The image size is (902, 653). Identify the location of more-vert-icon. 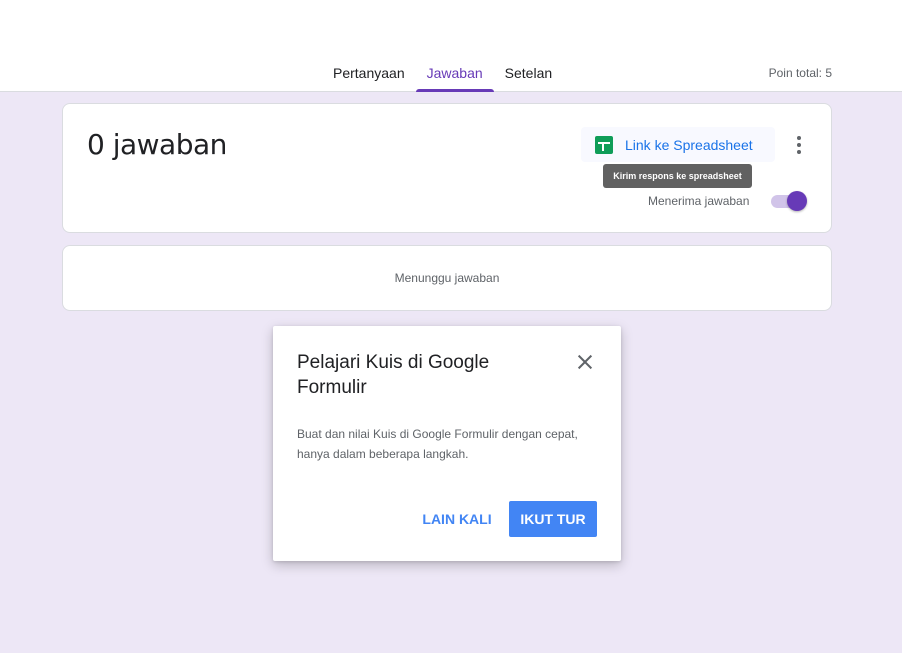
(799, 138).